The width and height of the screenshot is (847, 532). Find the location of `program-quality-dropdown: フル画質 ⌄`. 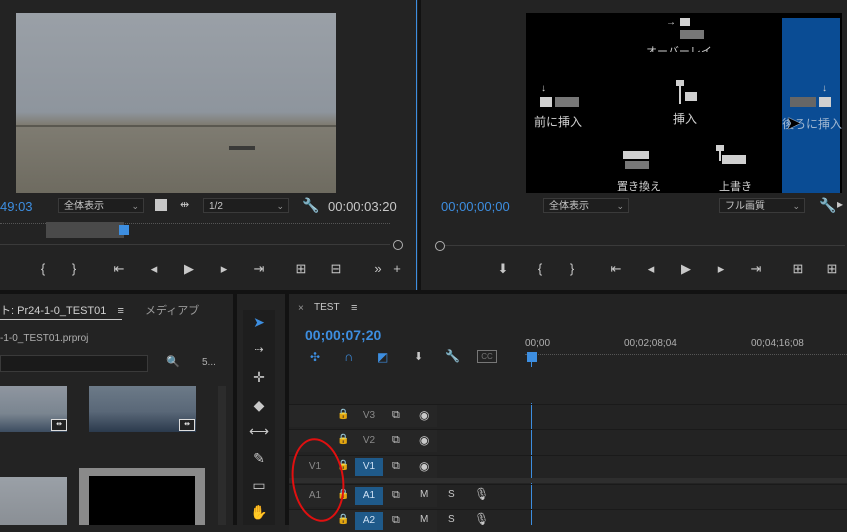

program-quality-dropdown: フル画質 ⌄ is located at coordinates (762, 205).